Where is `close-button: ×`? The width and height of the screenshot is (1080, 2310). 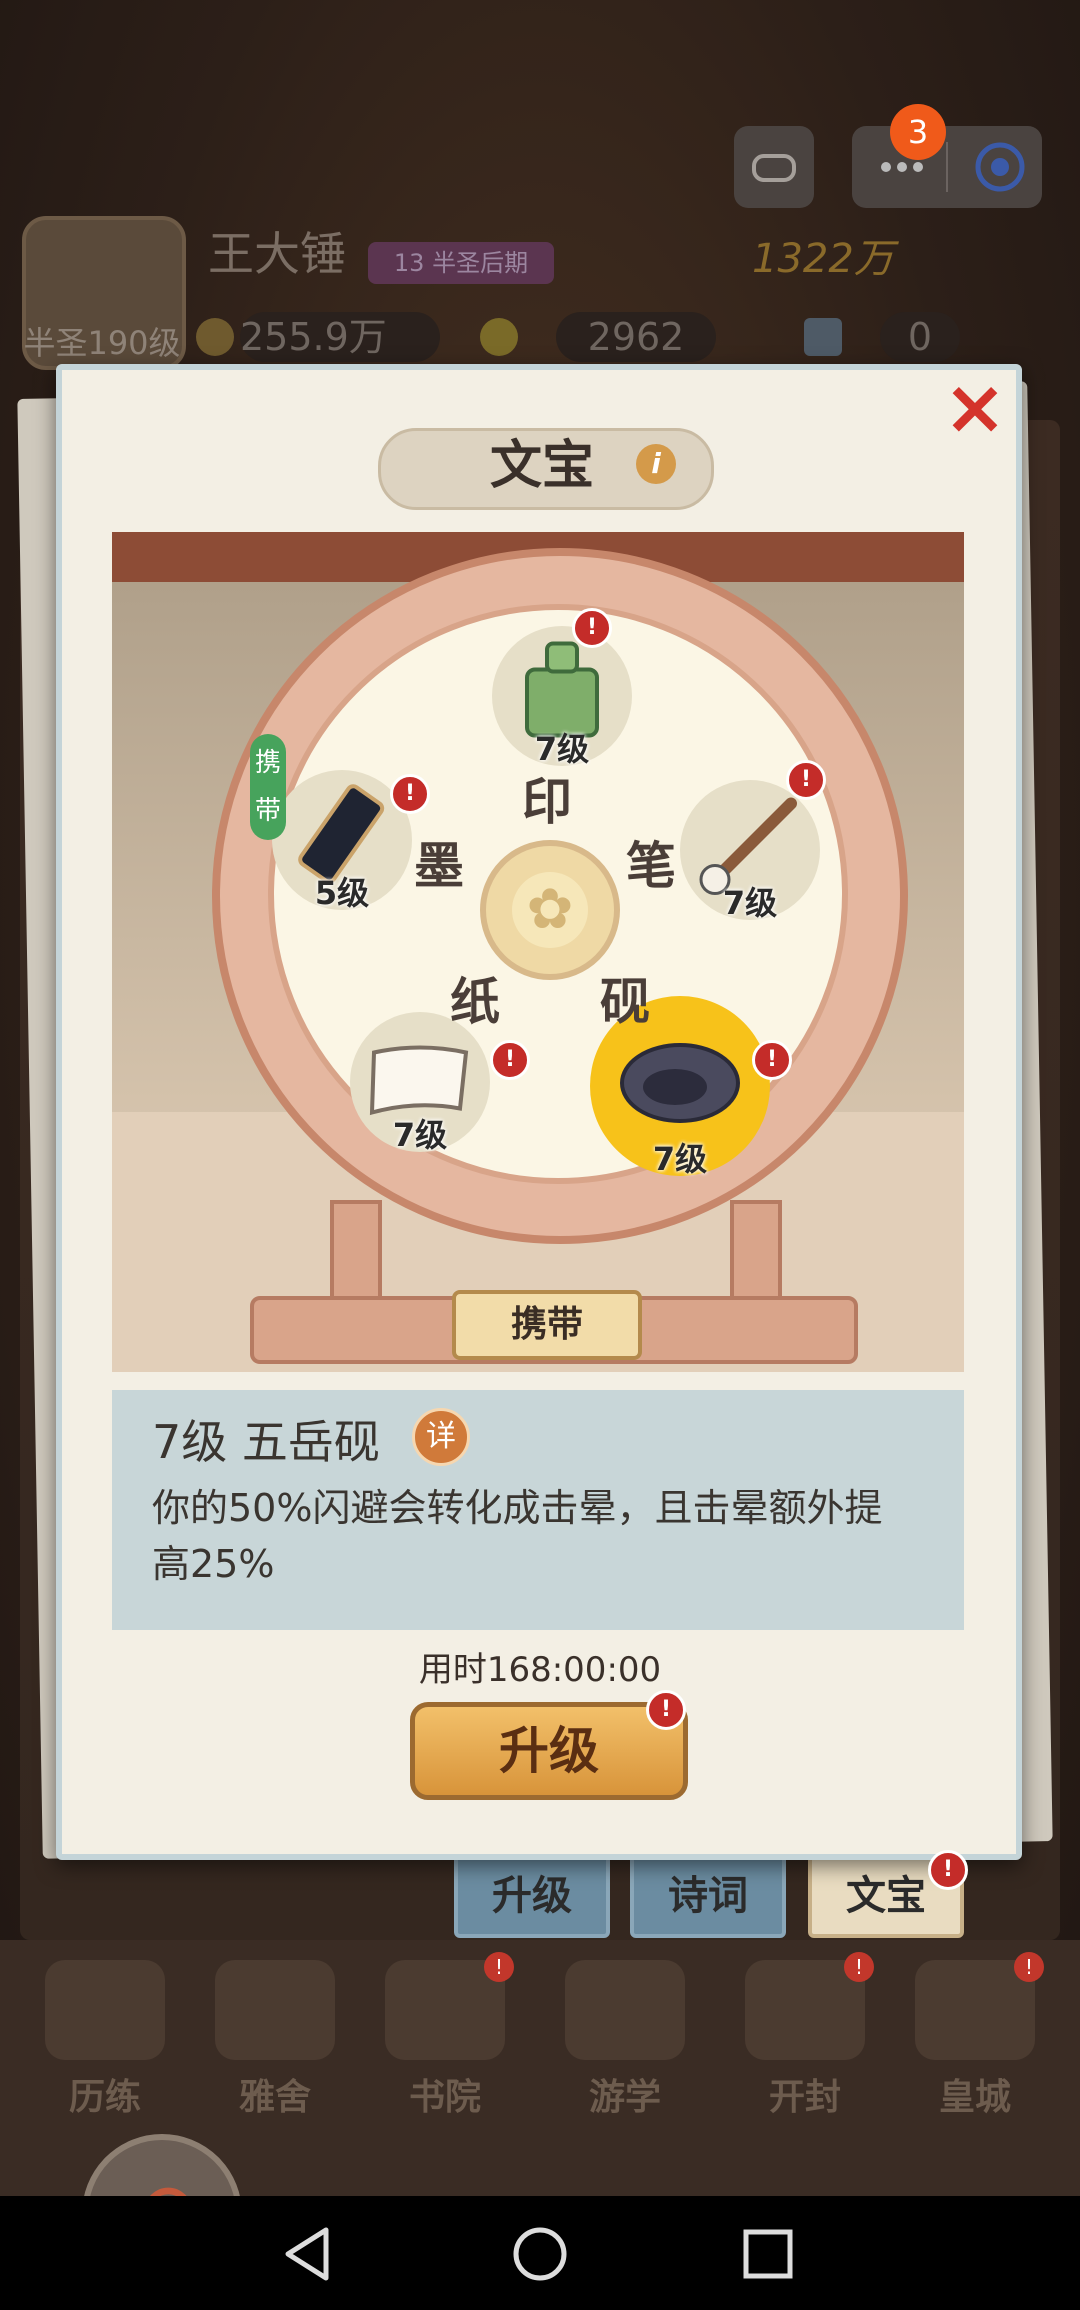
close-button: × is located at coordinates (975, 407).